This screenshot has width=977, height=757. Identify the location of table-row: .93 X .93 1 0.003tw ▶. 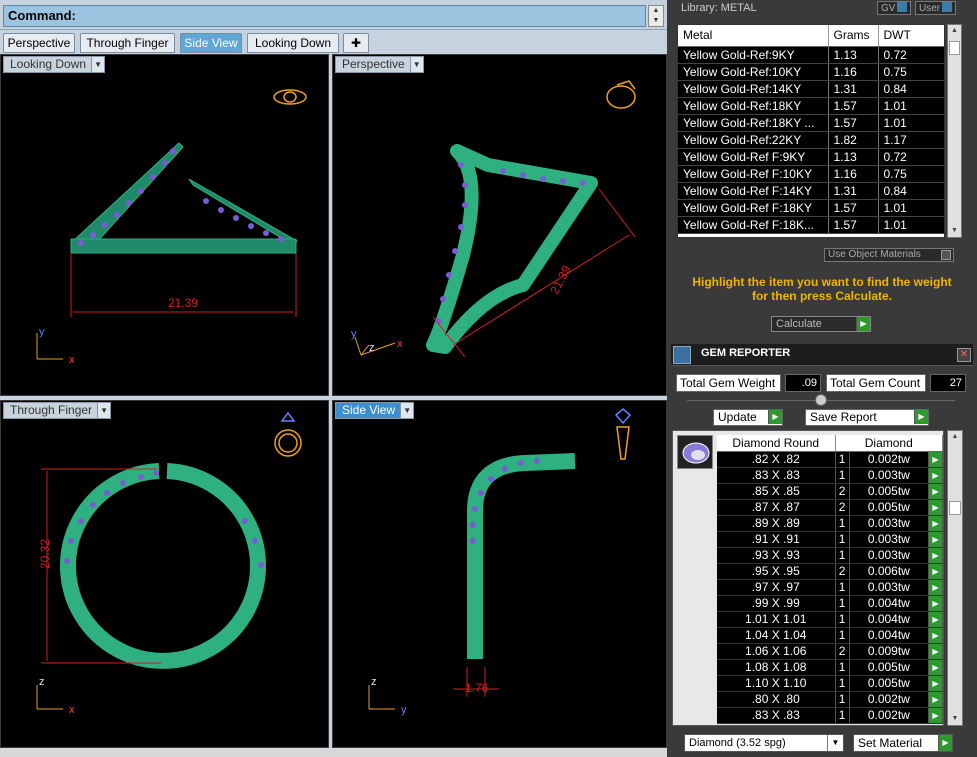
(830, 555).